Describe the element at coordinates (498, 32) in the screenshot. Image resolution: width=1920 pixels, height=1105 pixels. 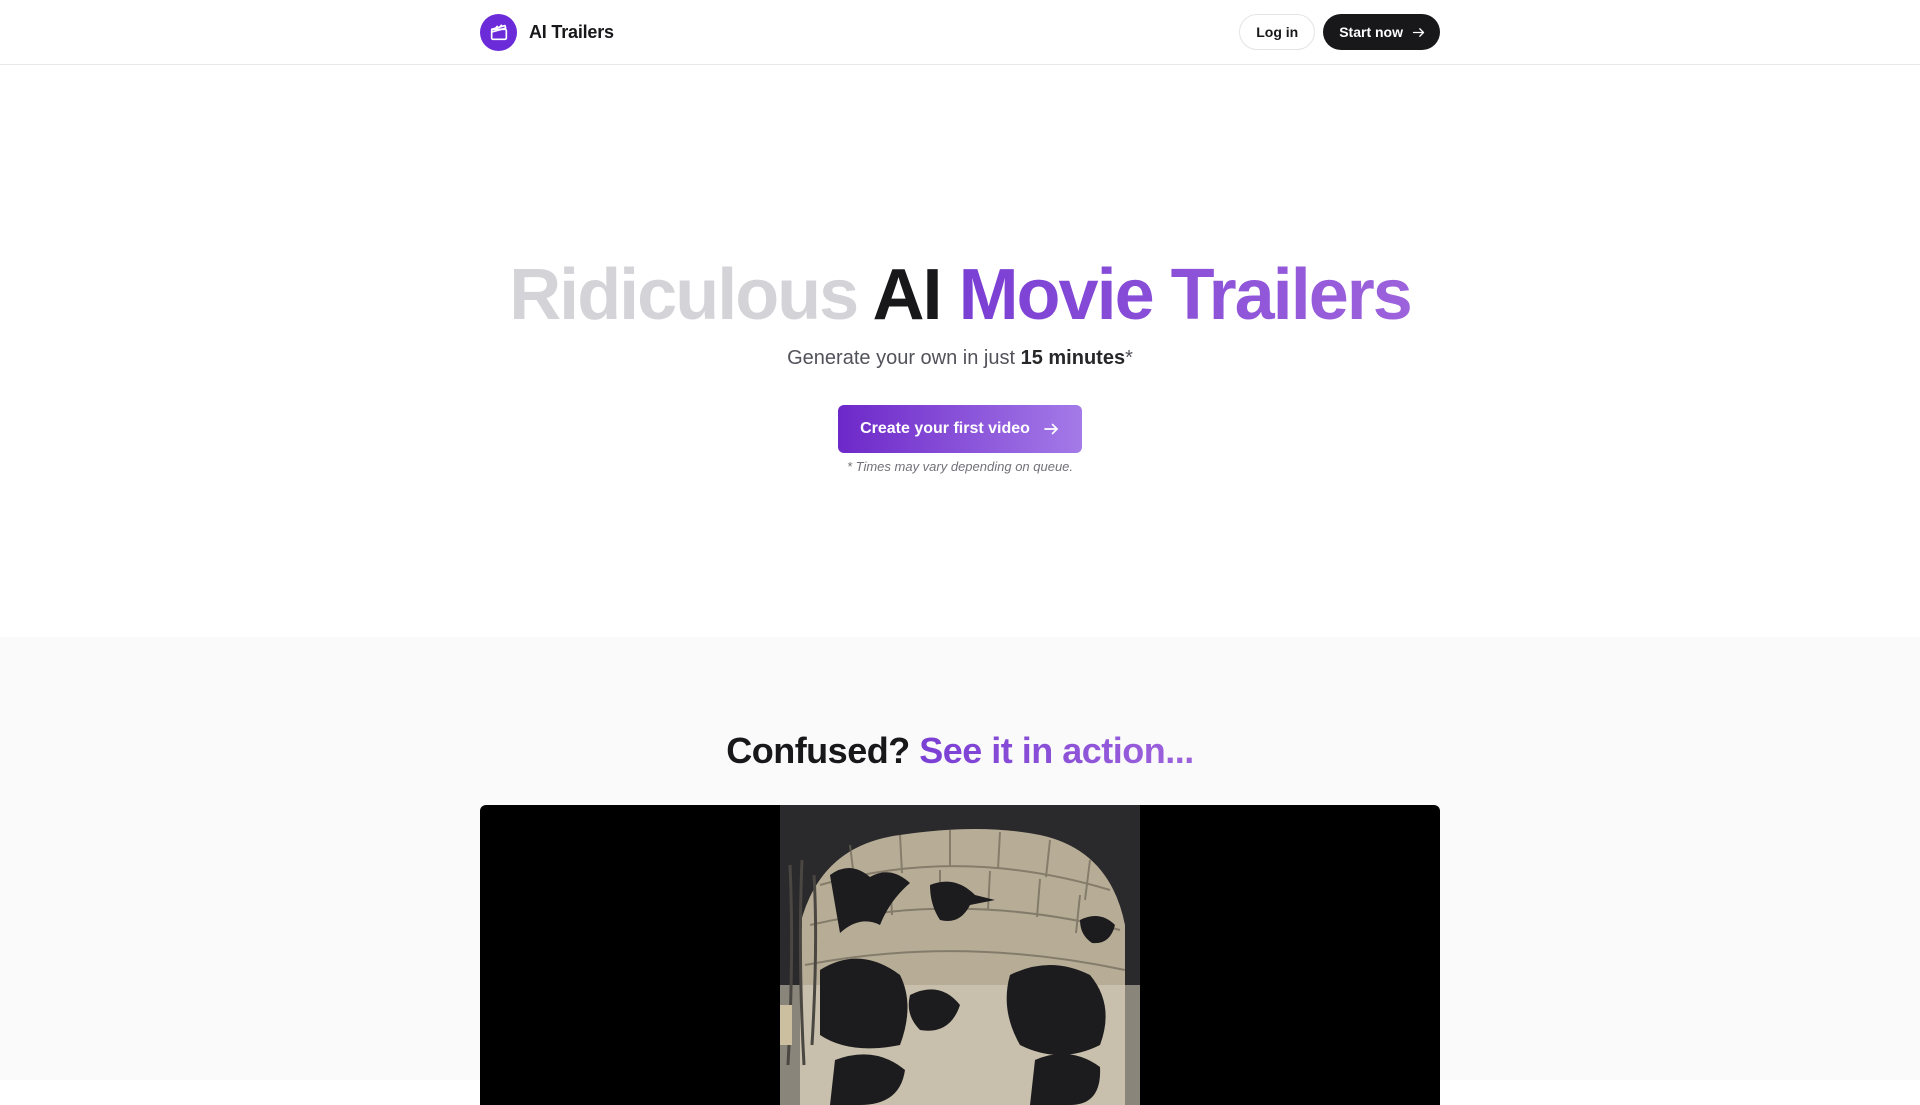
I see `clapperboard-icon` at that location.